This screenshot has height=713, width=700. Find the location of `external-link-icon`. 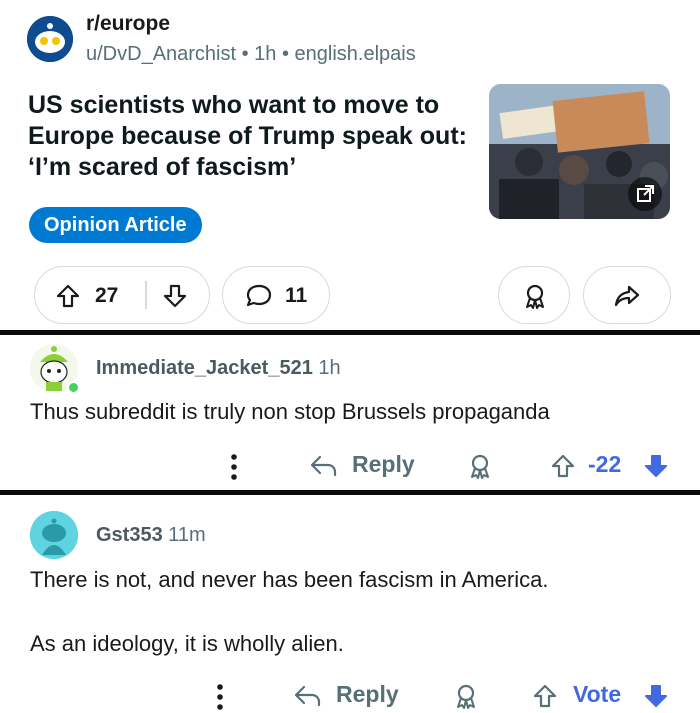

external-link-icon is located at coordinates (645, 194).